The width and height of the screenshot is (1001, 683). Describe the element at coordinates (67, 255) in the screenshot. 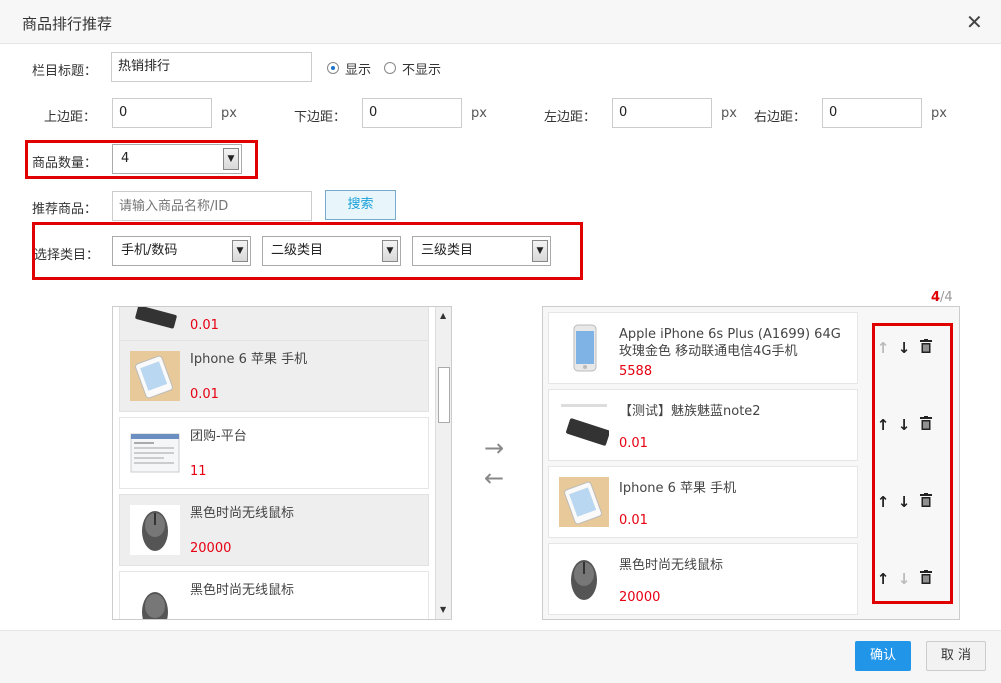

I see `category-label: 选择类目：` at that location.